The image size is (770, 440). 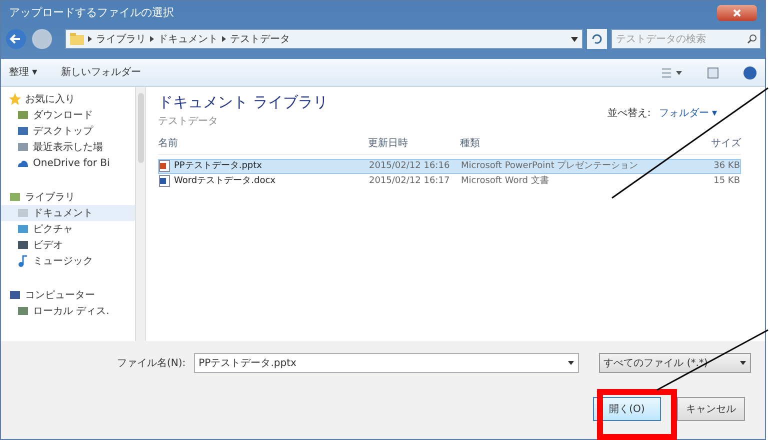 I want to click on breadcrumb-item: テストデータ, so click(x=260, y=39).